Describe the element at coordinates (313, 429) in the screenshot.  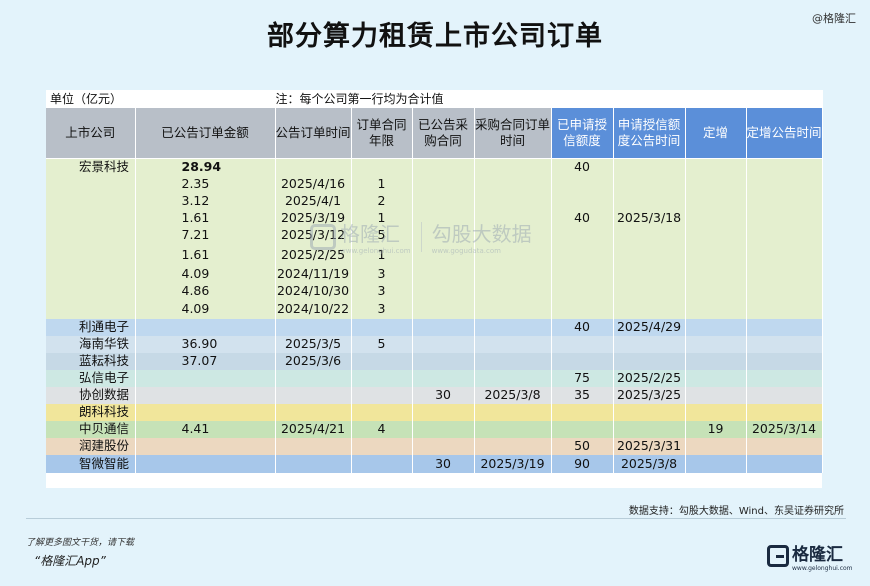
I see `order-date: 2025/4/21` at that location.